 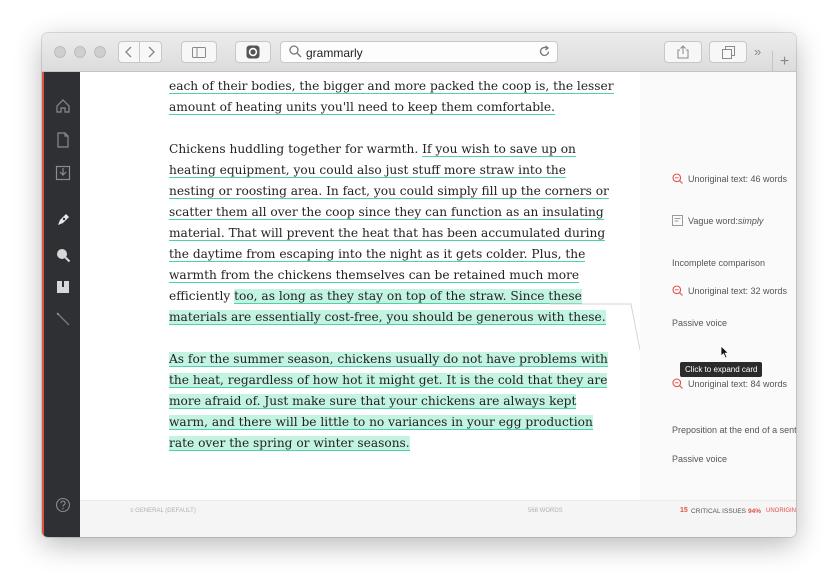 I want to click on goals-label: GENERAL (DEFAULT), so click(x=165, y=511).